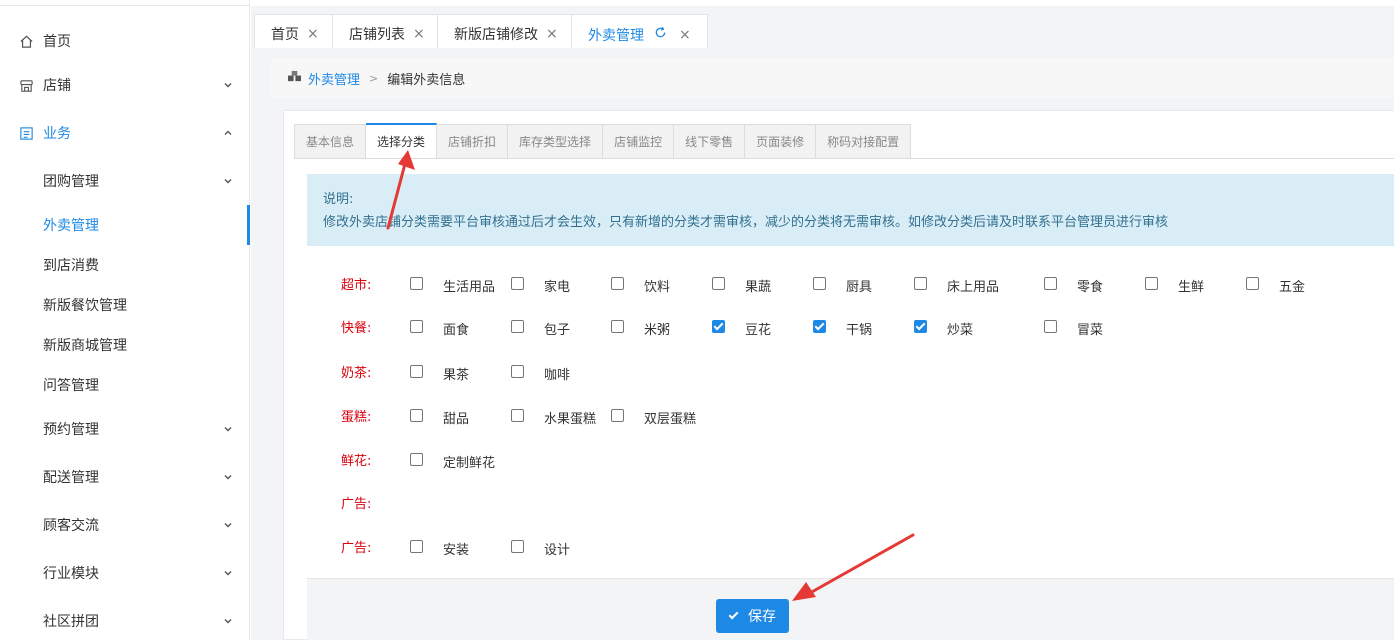  Describe the element at coordinates (1073, 284) in the screenshot. I see `category-option: 零食` at that location.